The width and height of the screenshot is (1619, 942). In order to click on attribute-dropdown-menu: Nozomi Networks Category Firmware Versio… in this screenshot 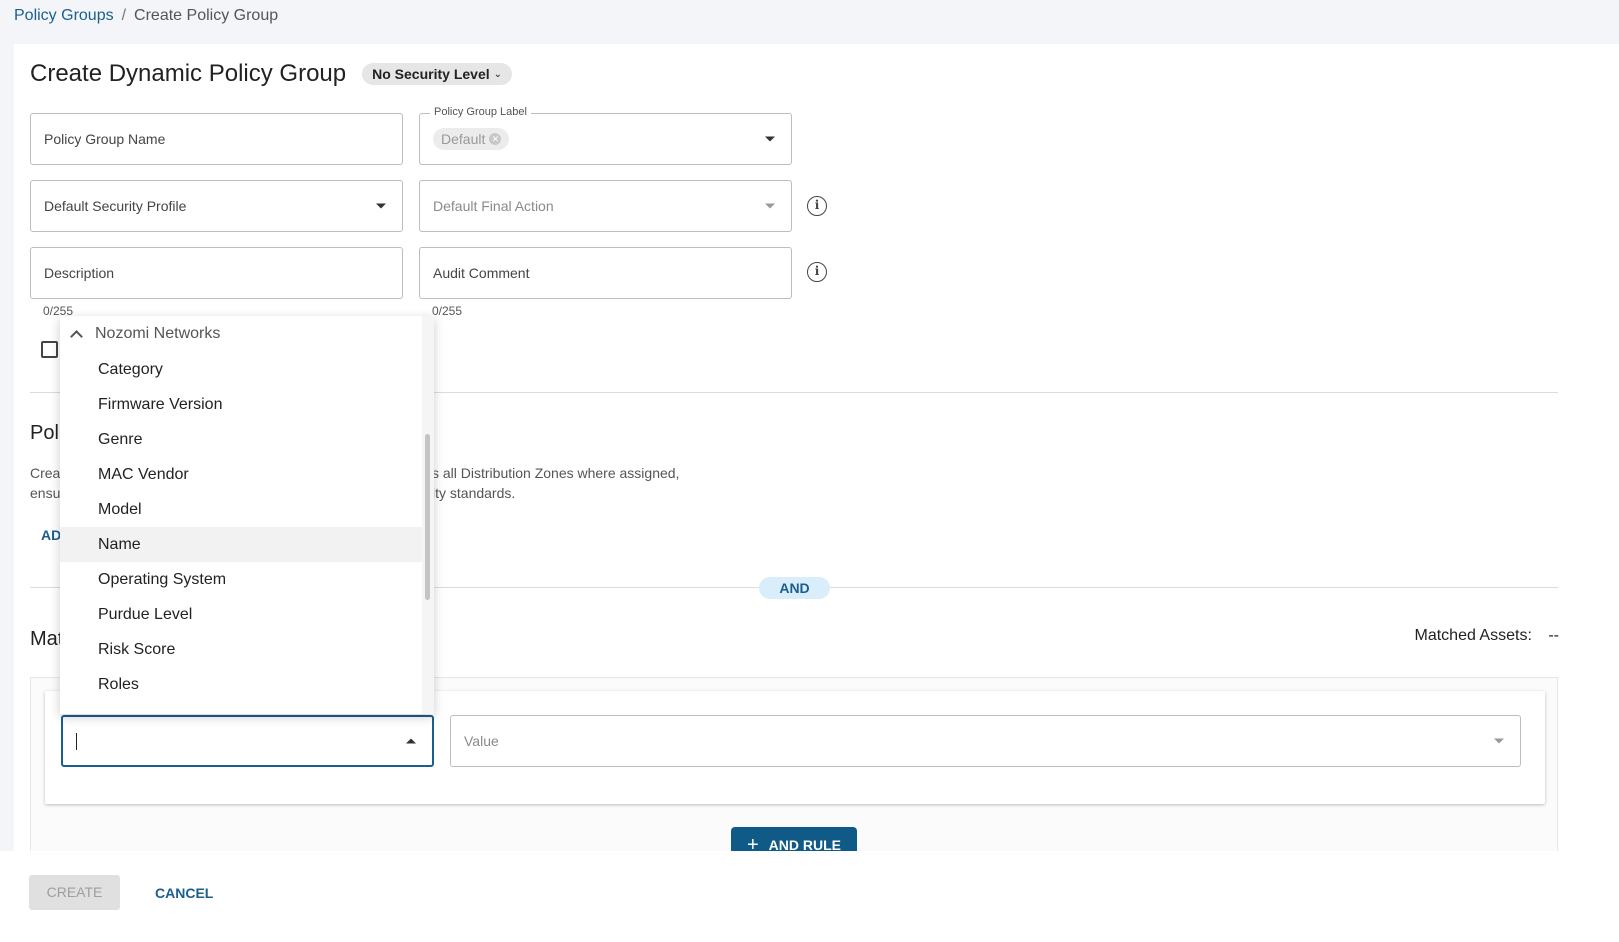, I will do `click(247, 515)`.